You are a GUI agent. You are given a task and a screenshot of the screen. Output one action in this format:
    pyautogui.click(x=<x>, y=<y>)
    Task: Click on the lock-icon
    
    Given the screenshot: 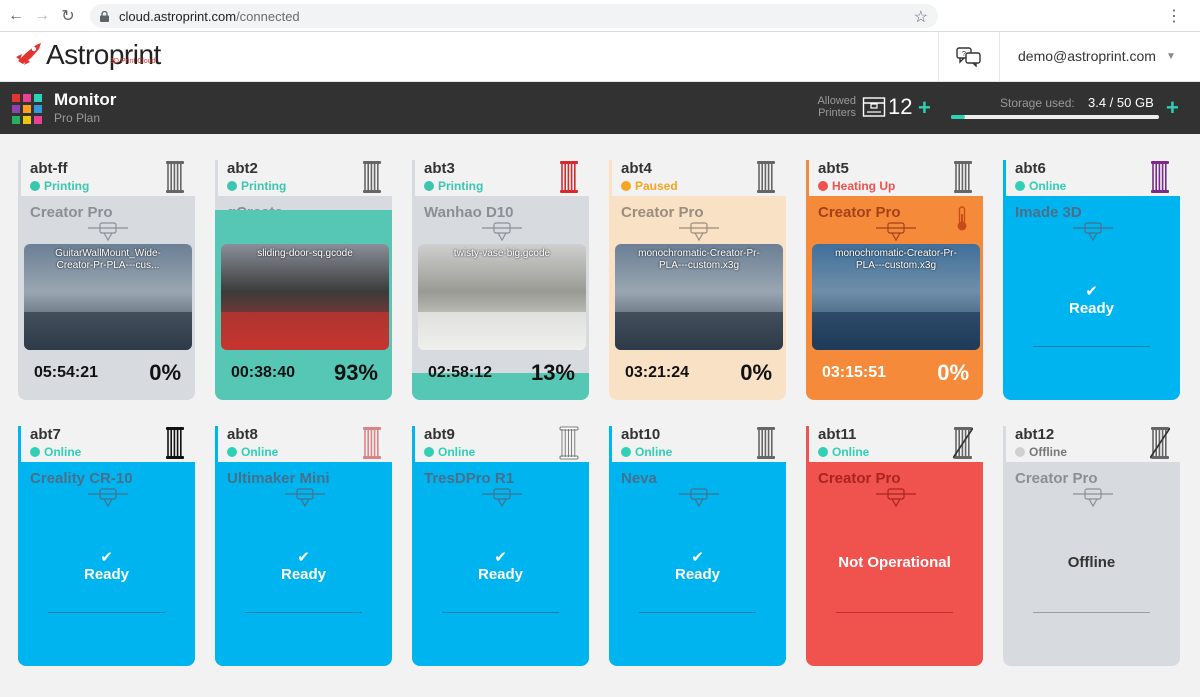 What is the action you would take?
    pyautogui.click(x=104, y=16)
    